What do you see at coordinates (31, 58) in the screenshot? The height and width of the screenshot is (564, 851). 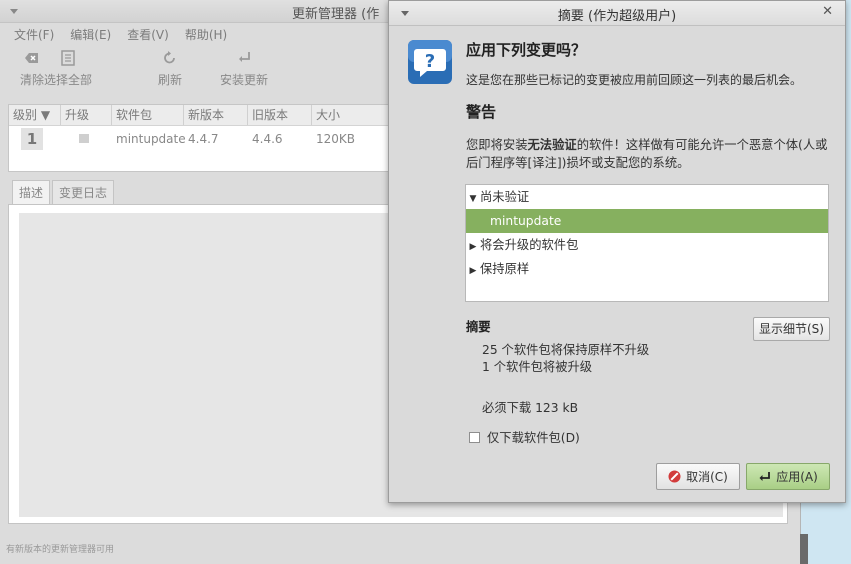 I see `backspace-icon` at bounding box center [31, 58].